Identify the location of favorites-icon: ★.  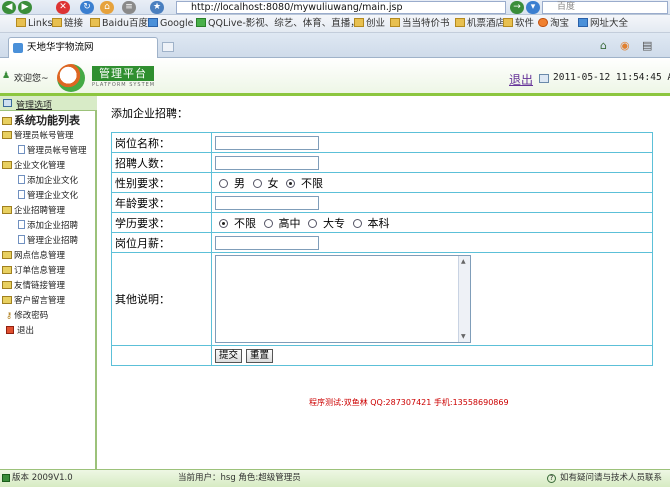
(157, 7).